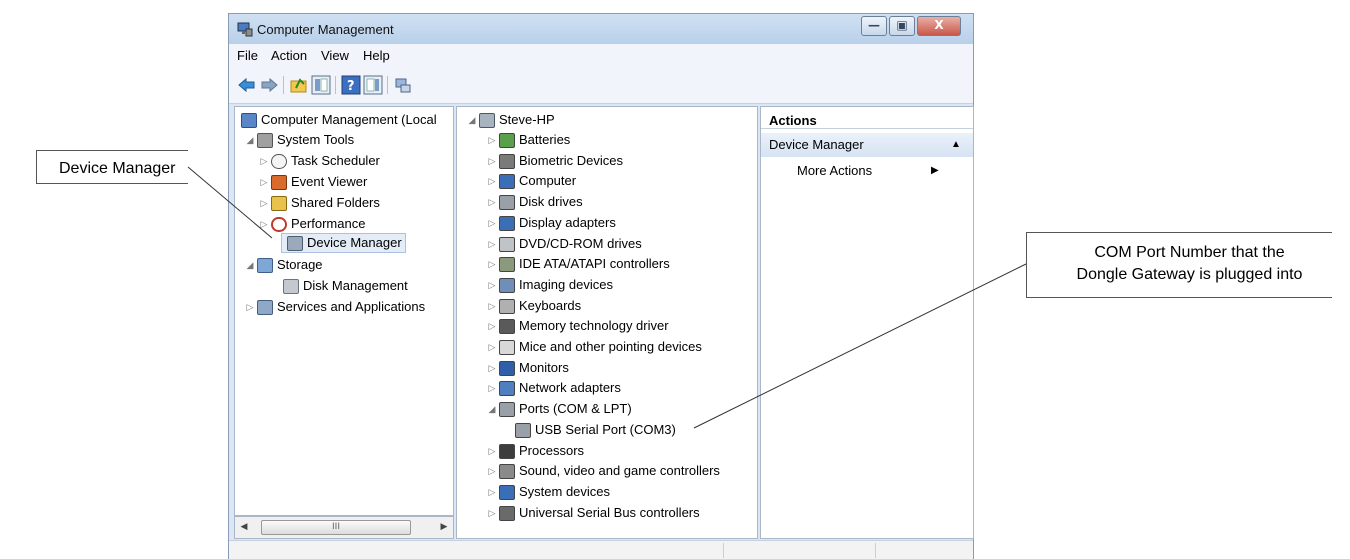 This screenshot has height=559, width=1350. Describe the element at coordinates (230, 202) in the screenshot. I see `leader-line-device-manager` at that location.